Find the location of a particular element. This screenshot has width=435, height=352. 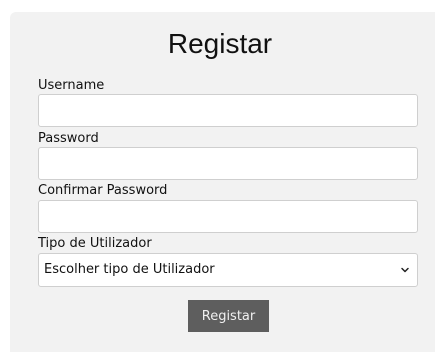

page-title: Registar is located at coordinates (220, 43).